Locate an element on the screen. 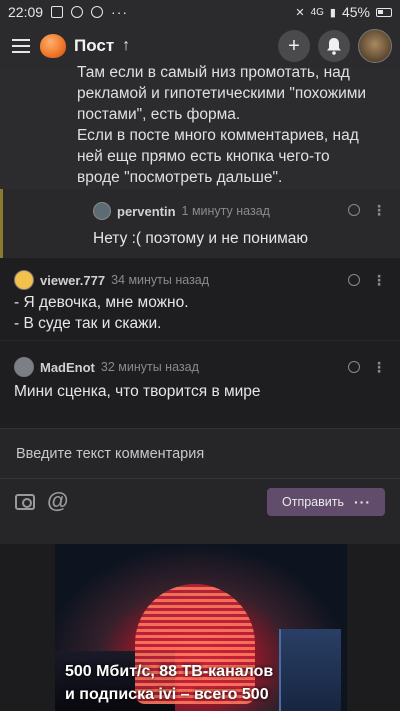 The height and width of the screenshot is (711, 400). comment-username: MadEnot is located at coordinates (67, 367).